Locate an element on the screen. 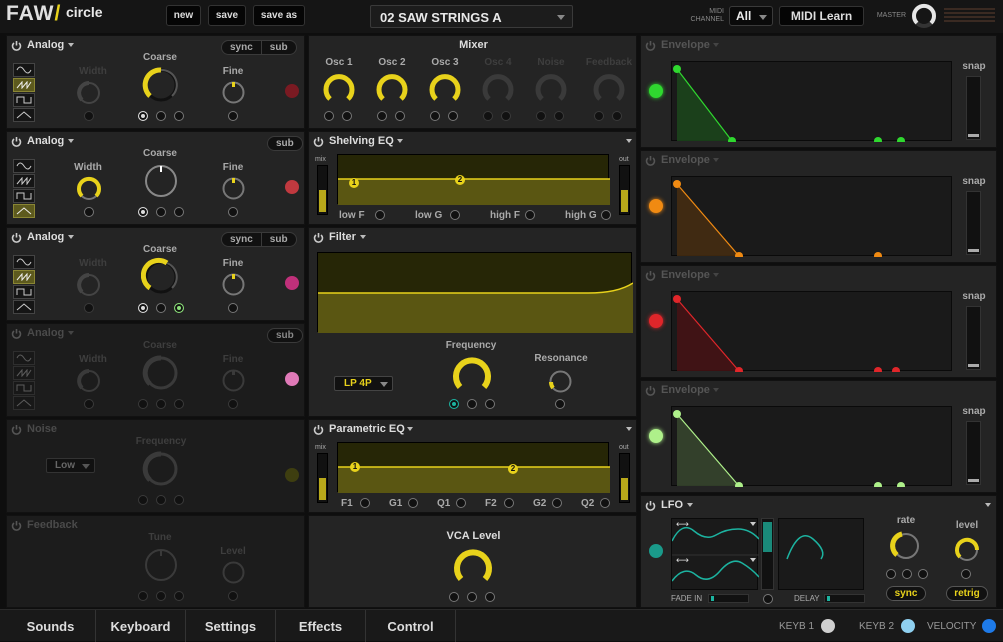 The width and height of the screenshot is (1003, 642). envelope-title: Envelope is located at coordinates (685, 275).